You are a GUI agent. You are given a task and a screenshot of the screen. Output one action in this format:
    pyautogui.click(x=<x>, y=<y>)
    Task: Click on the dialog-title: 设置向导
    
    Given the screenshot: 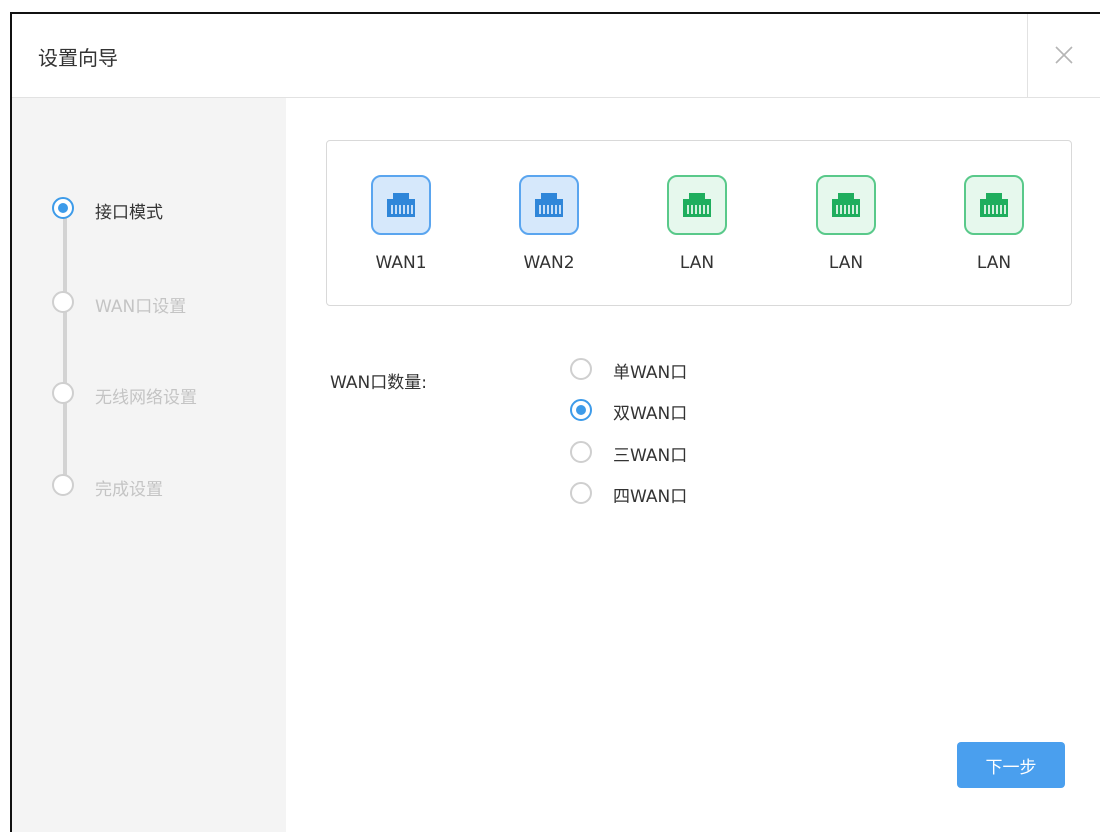 What is the action you would take?
    pyautogui.click(x=78, y=58)
    